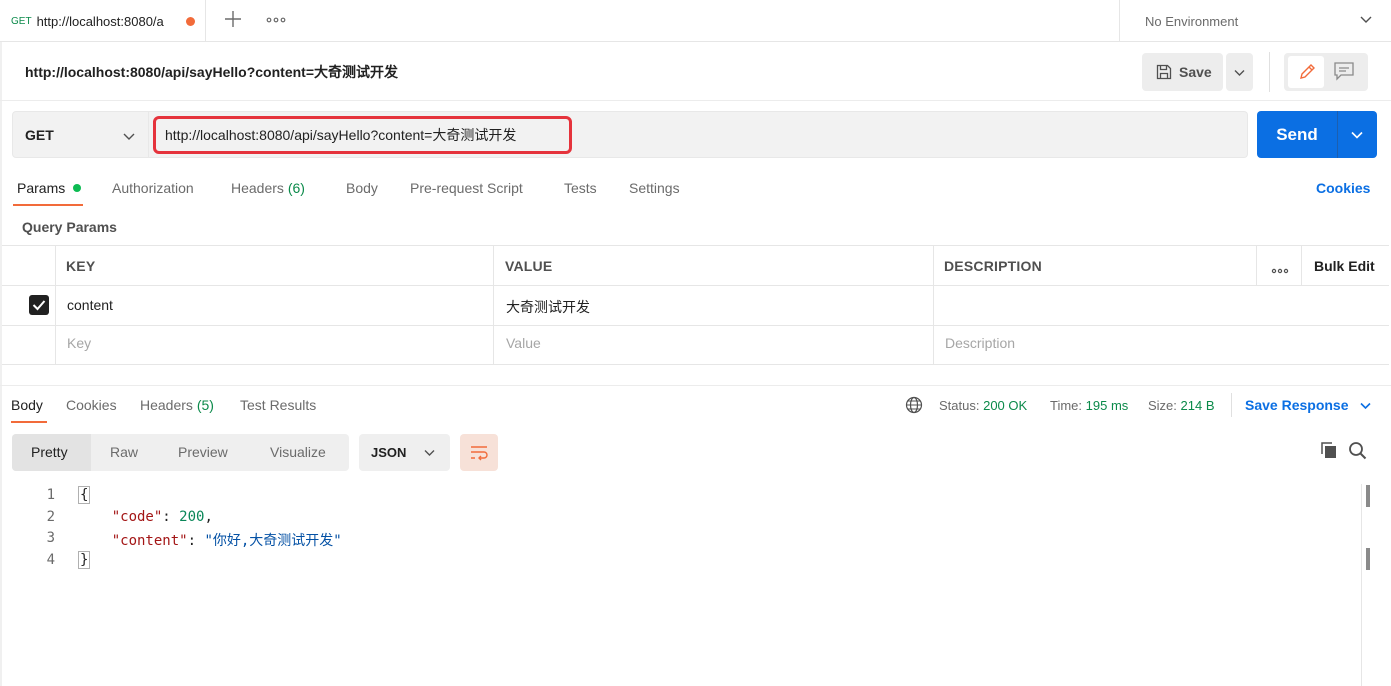 Image resolution: width=1391 pixels, height=686 pixels. Describe the element at coordinates (580, 188) in the screenshot. I see `tab-tests: Tests` at that location.